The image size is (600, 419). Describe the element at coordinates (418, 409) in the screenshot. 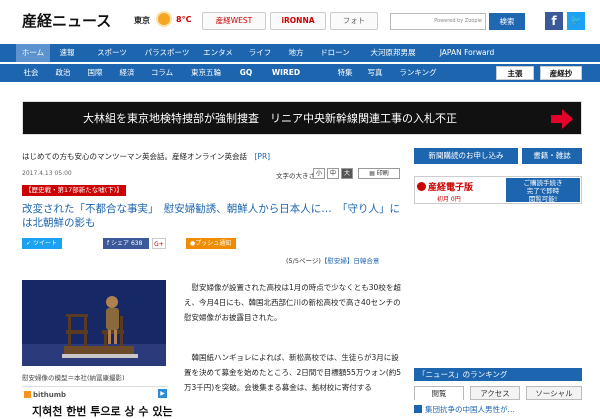

I see `rank-badge-icon` at that location.